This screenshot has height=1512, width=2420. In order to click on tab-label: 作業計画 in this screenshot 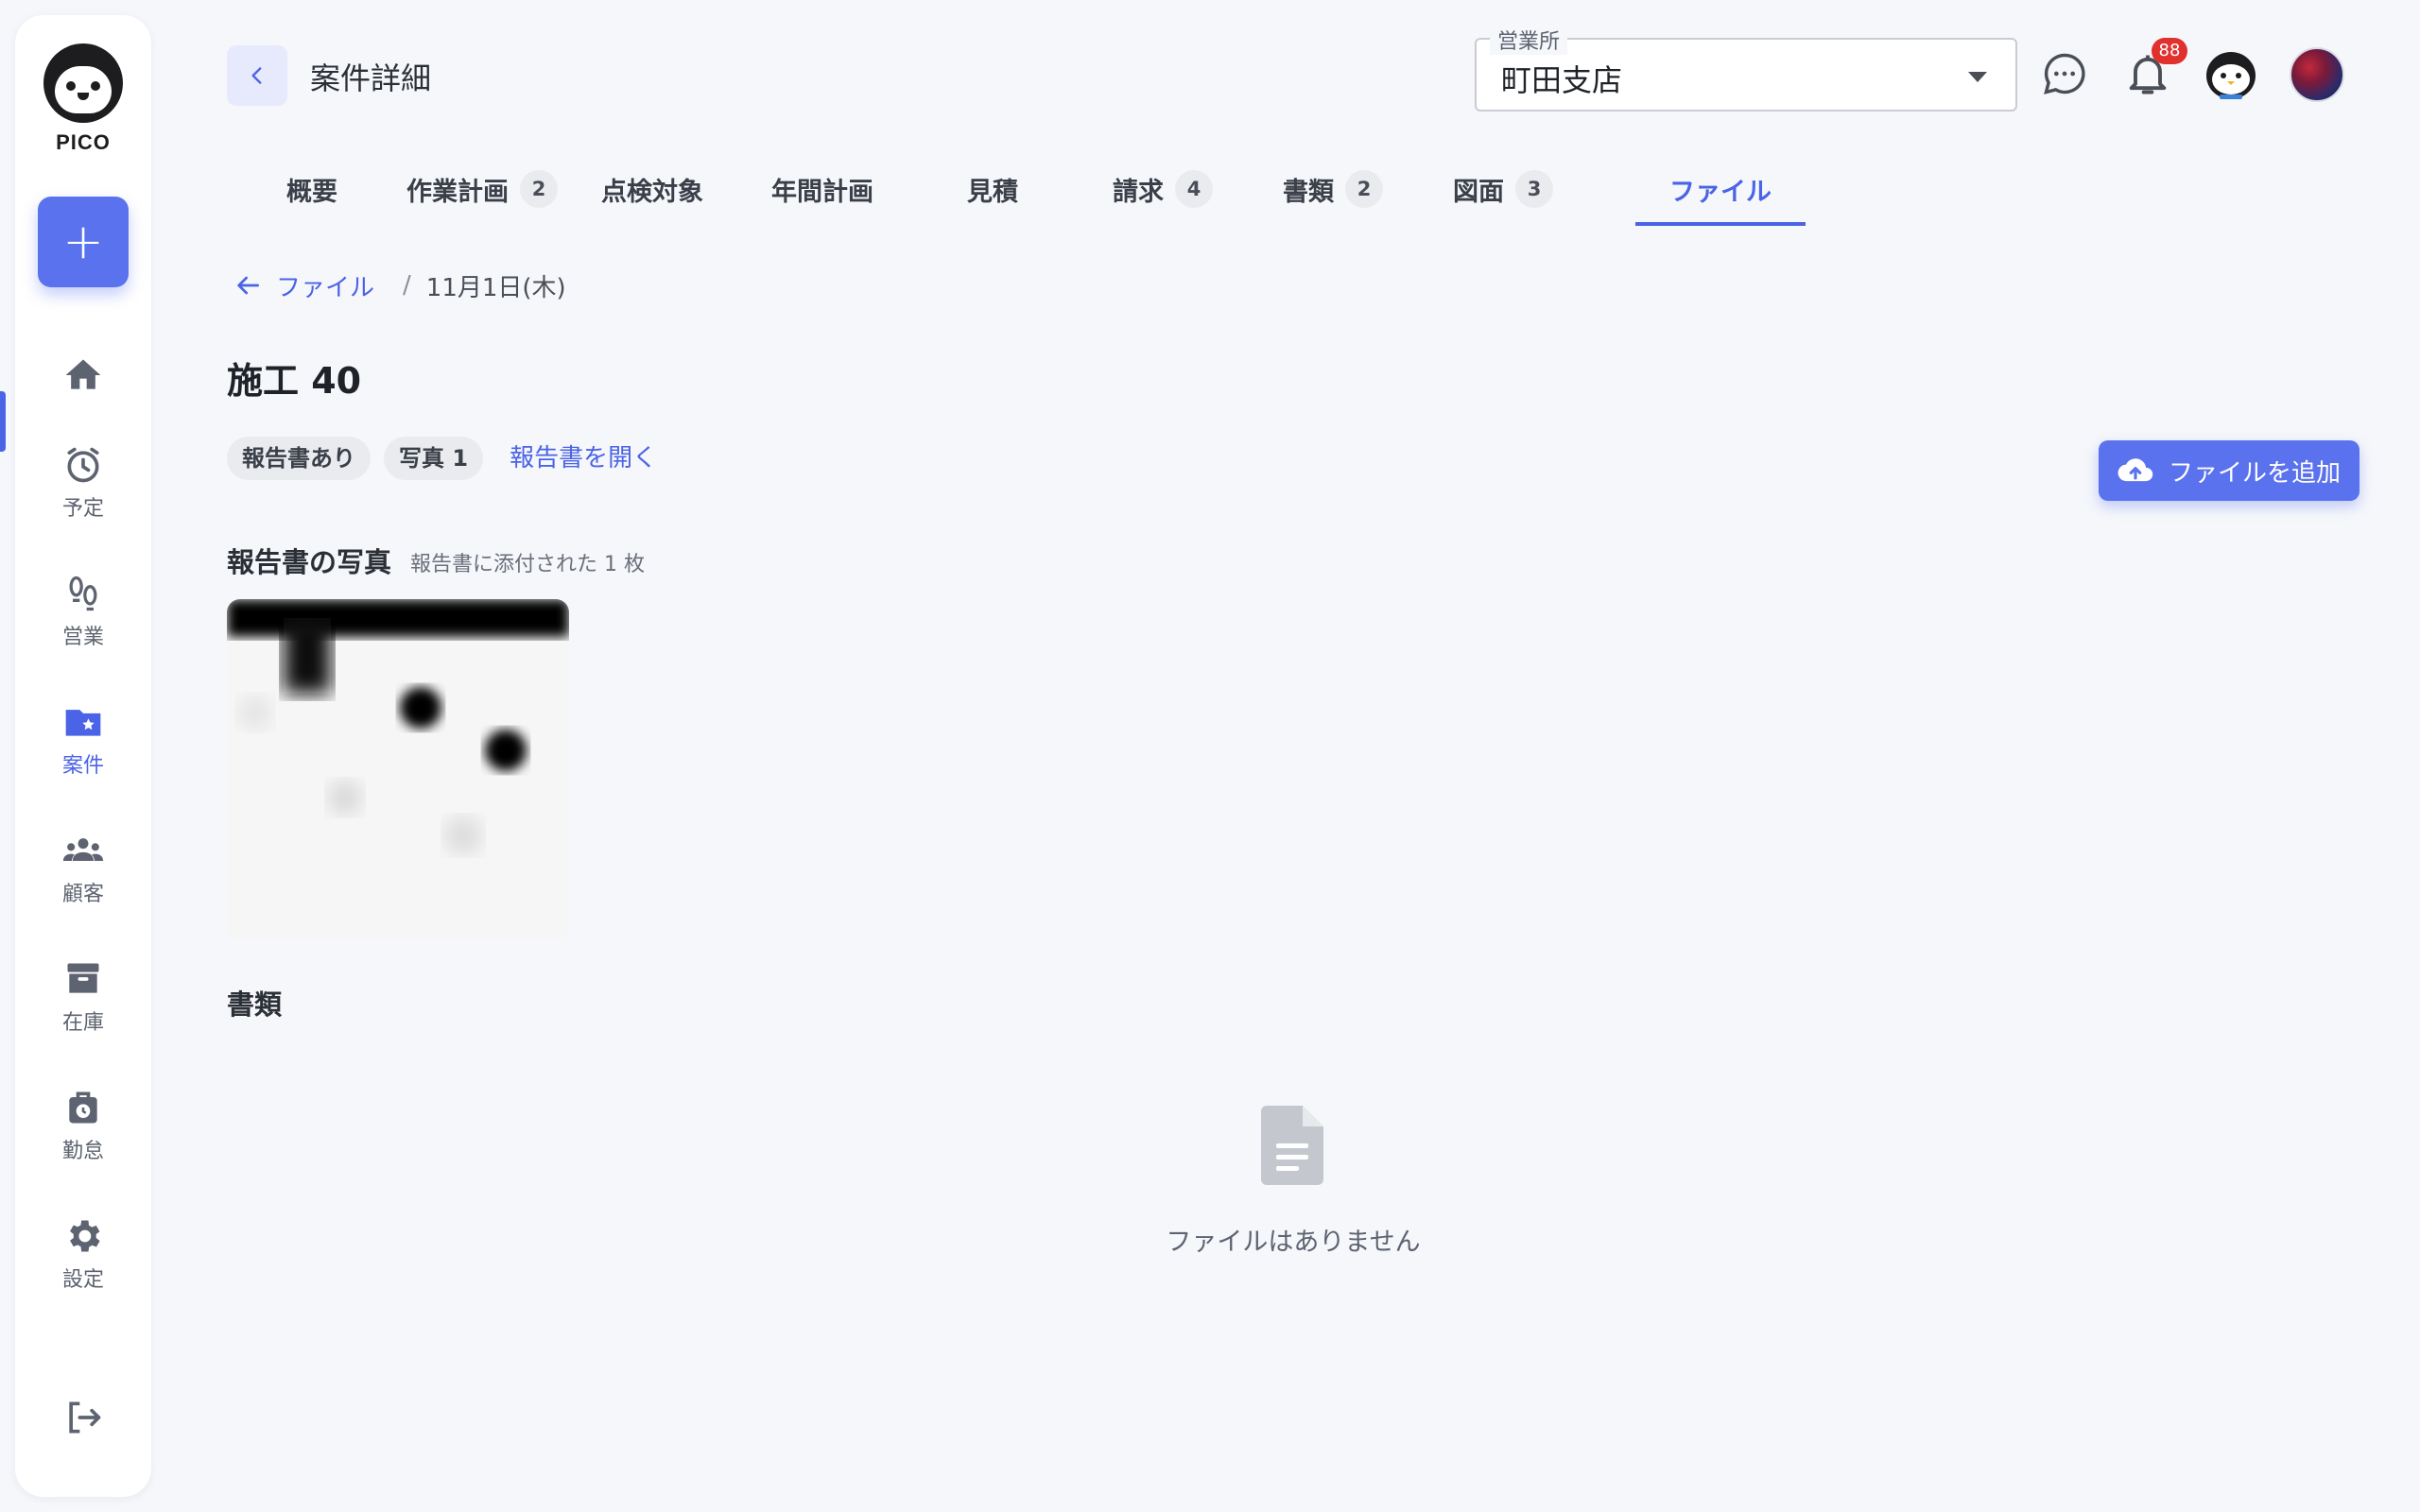, I will do `click(457, 192)`.